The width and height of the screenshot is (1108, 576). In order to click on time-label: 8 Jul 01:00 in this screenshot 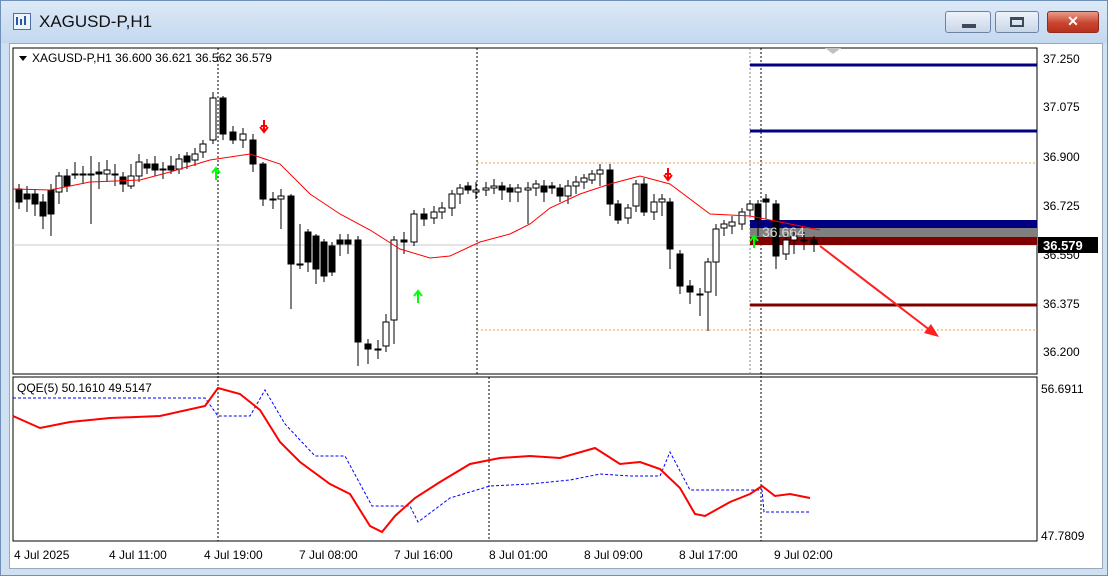, I will do `click(518, 555)`.